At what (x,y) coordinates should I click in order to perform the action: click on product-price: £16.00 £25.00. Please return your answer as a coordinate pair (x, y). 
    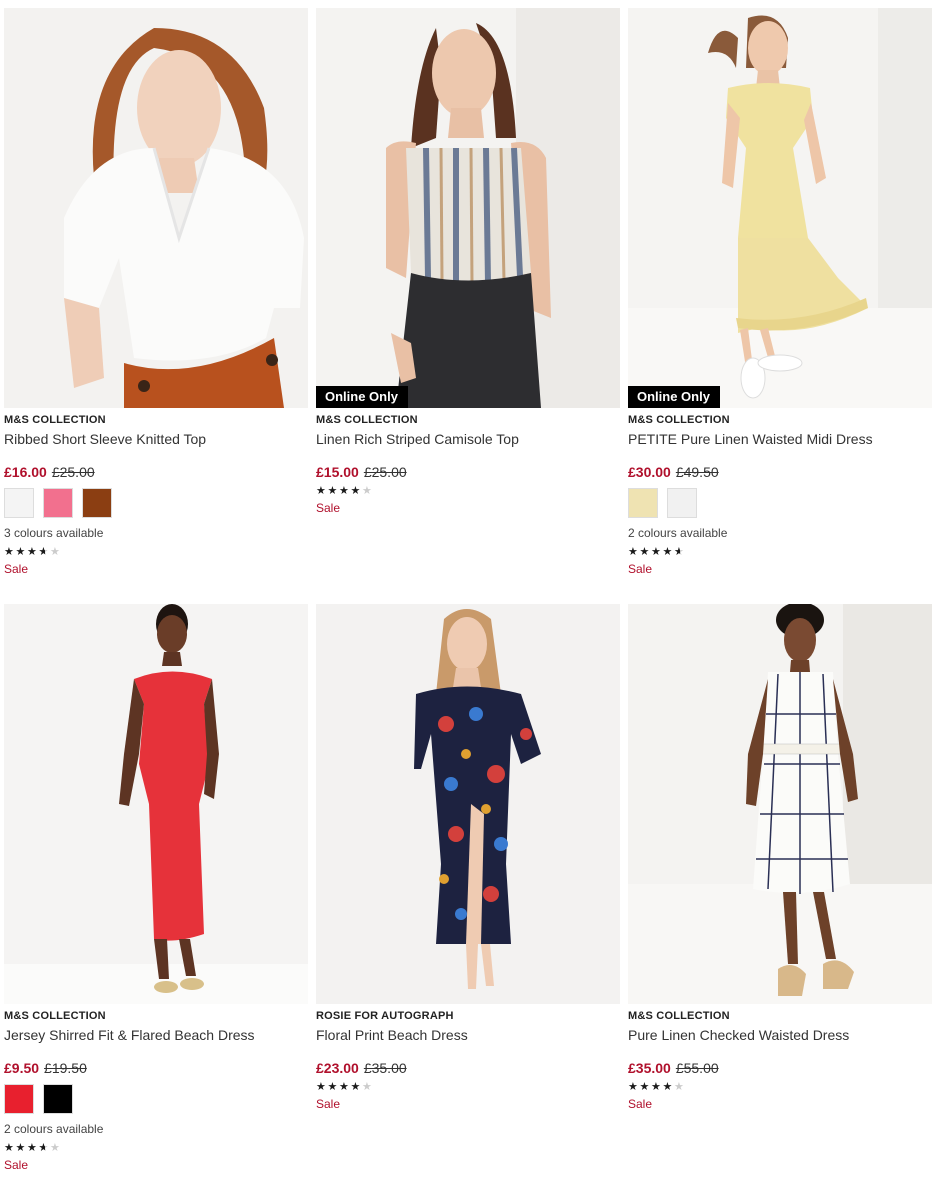
    Looking at the image, I should click on (156, 472).